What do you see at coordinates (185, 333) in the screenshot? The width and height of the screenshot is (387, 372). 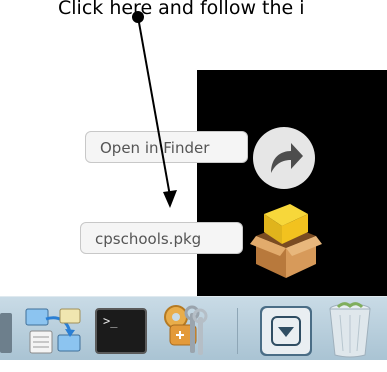 I see `keychain-access-icon` at bounding box center [185, 333].